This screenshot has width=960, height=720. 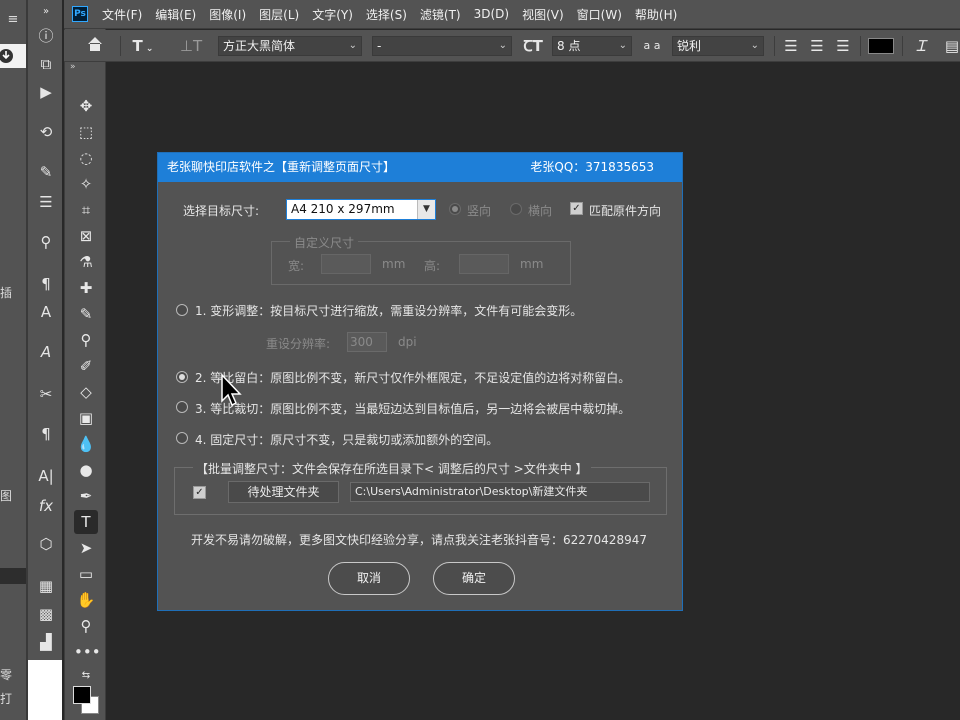 What do you see at coordinates (46, 92) in the screenshot?
I see `play-action-icon: ▶` at bounding box center [46, 92].